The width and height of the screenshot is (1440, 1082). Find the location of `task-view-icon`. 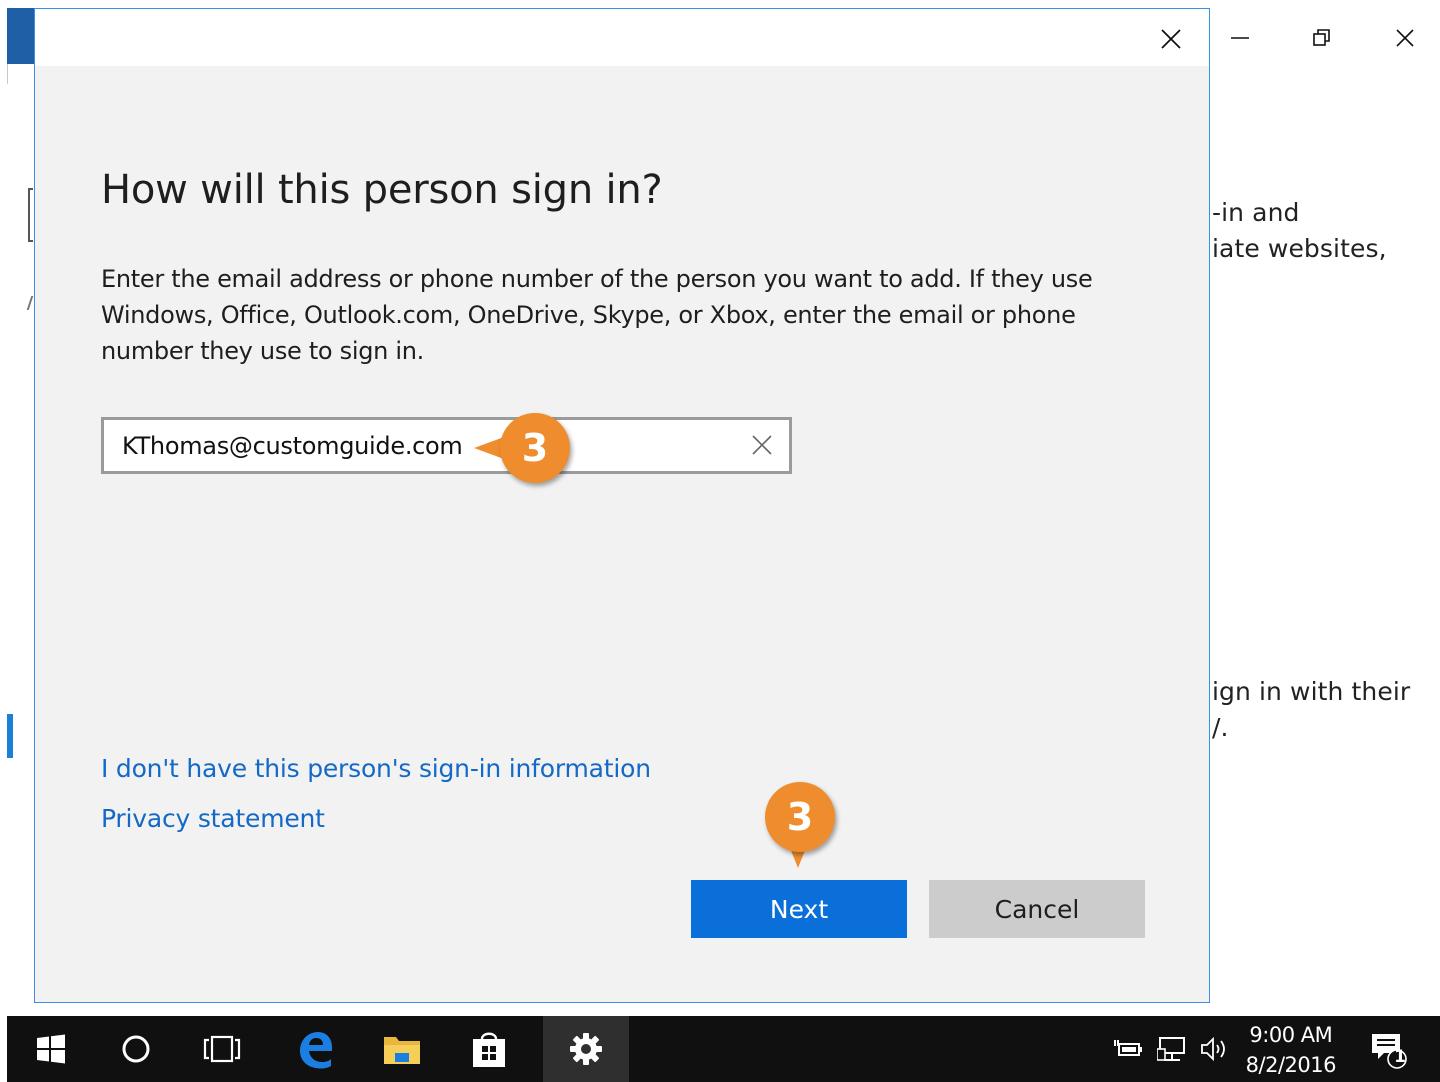

task-view-icon is located at coordinates (222, 1049).